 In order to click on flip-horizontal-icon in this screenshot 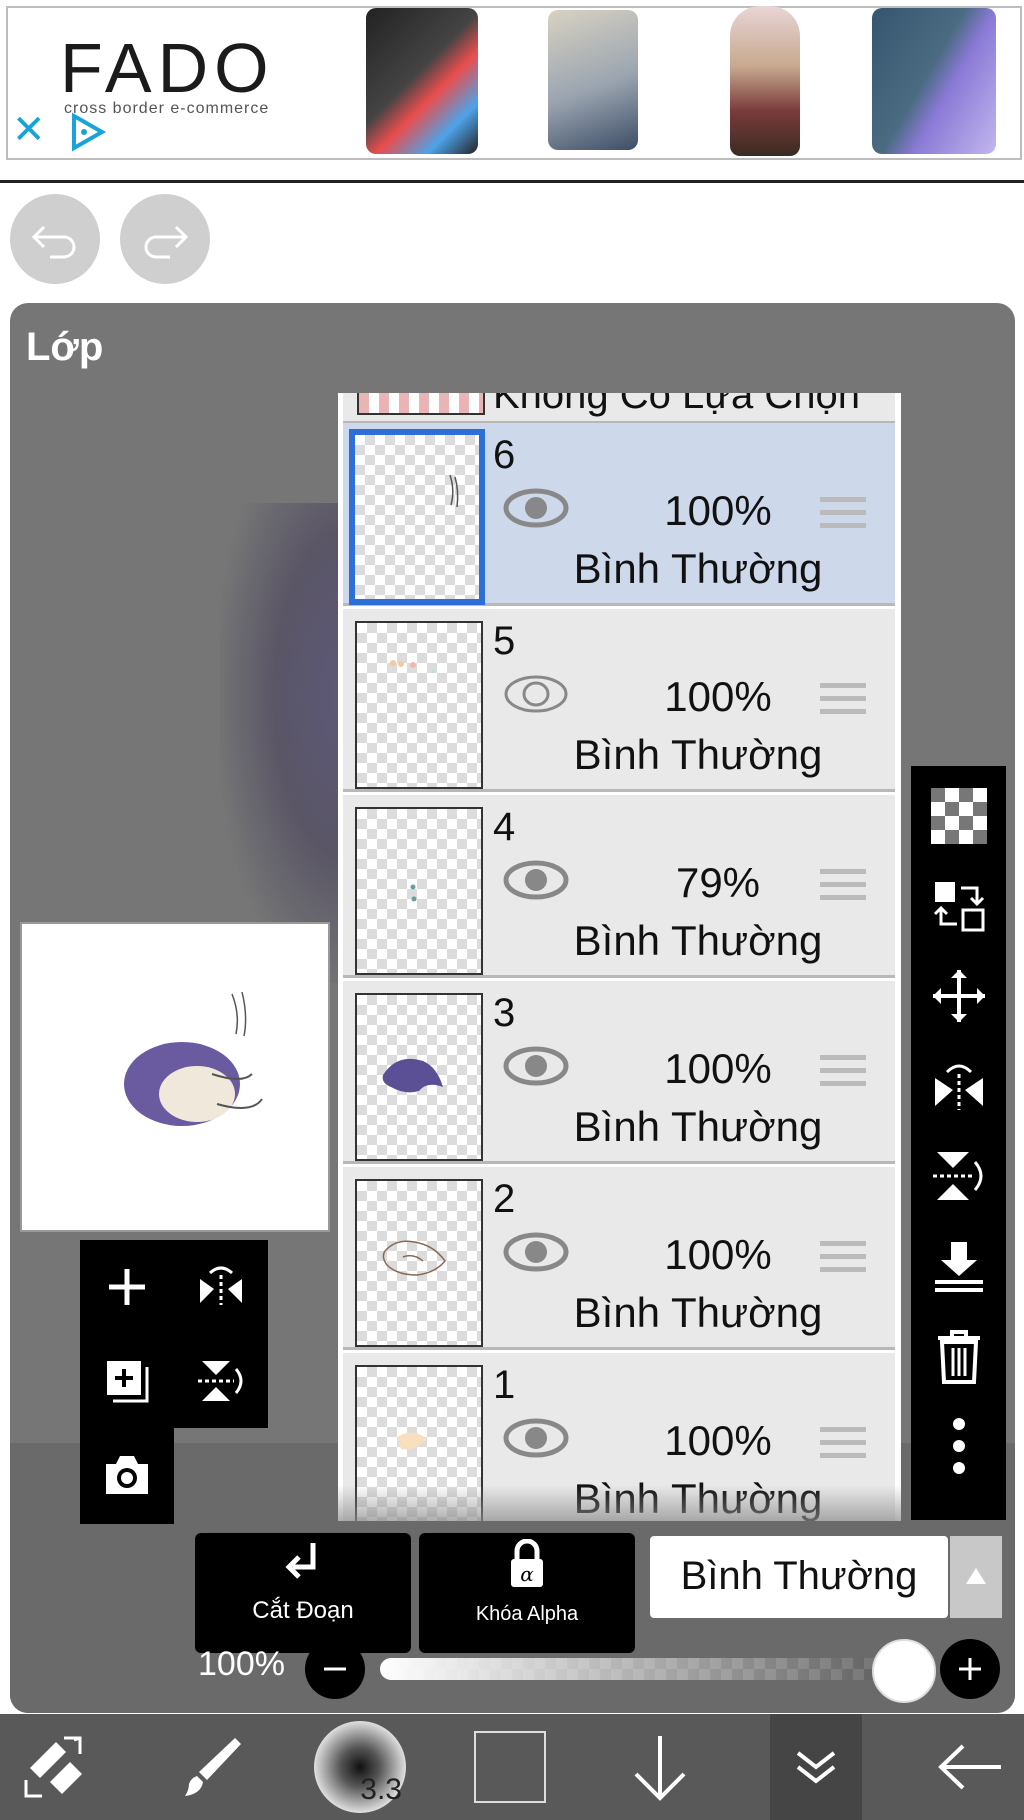, I will do `click(221, 1285)`.